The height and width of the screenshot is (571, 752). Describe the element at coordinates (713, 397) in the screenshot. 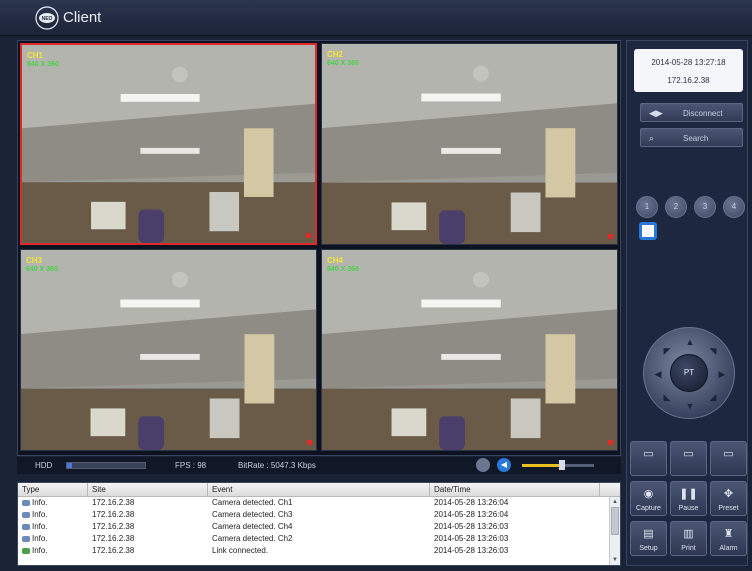

I see `ptz-down-right-icon: ◢` at that location.